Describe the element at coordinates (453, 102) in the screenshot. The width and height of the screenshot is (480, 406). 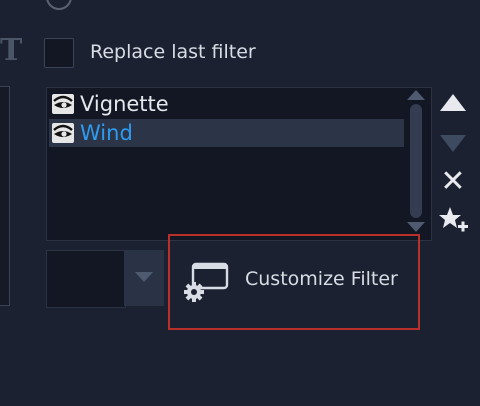
I see `move-up-button` at that location.